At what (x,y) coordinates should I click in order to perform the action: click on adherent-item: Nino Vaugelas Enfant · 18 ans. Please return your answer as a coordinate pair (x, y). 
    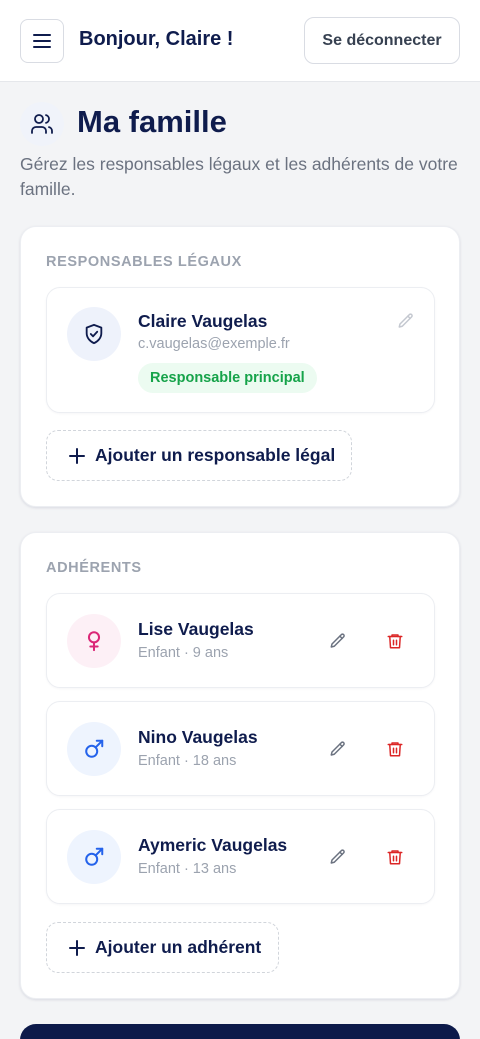
    Looking at the image, I should click on (240, 748).